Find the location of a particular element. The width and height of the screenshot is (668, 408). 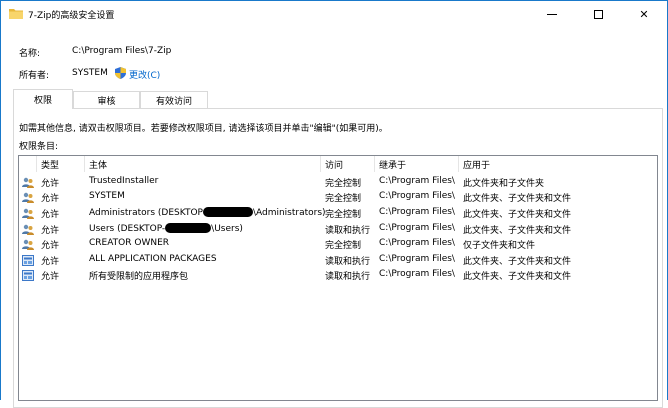

principal-suffix: \Administrators) is located at coordinates (289, 213).